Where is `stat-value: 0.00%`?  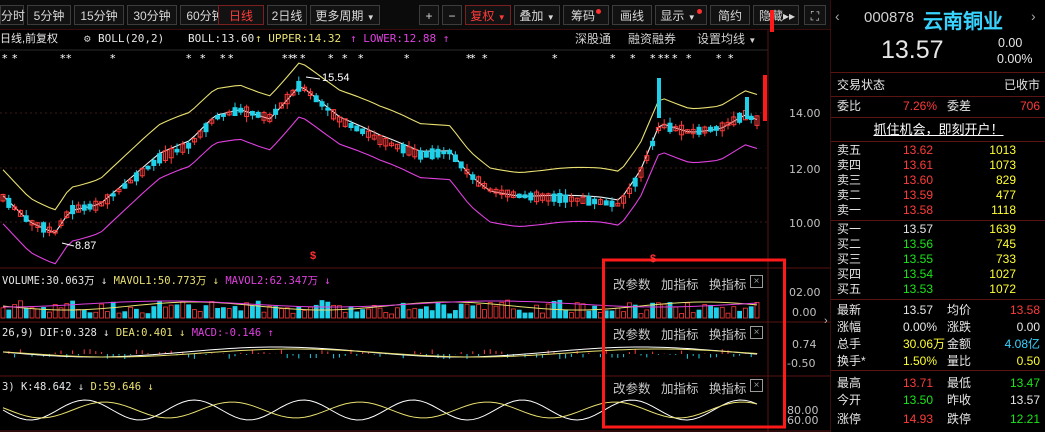 stat-value: 0.00% is located at coordinates (920, 327).